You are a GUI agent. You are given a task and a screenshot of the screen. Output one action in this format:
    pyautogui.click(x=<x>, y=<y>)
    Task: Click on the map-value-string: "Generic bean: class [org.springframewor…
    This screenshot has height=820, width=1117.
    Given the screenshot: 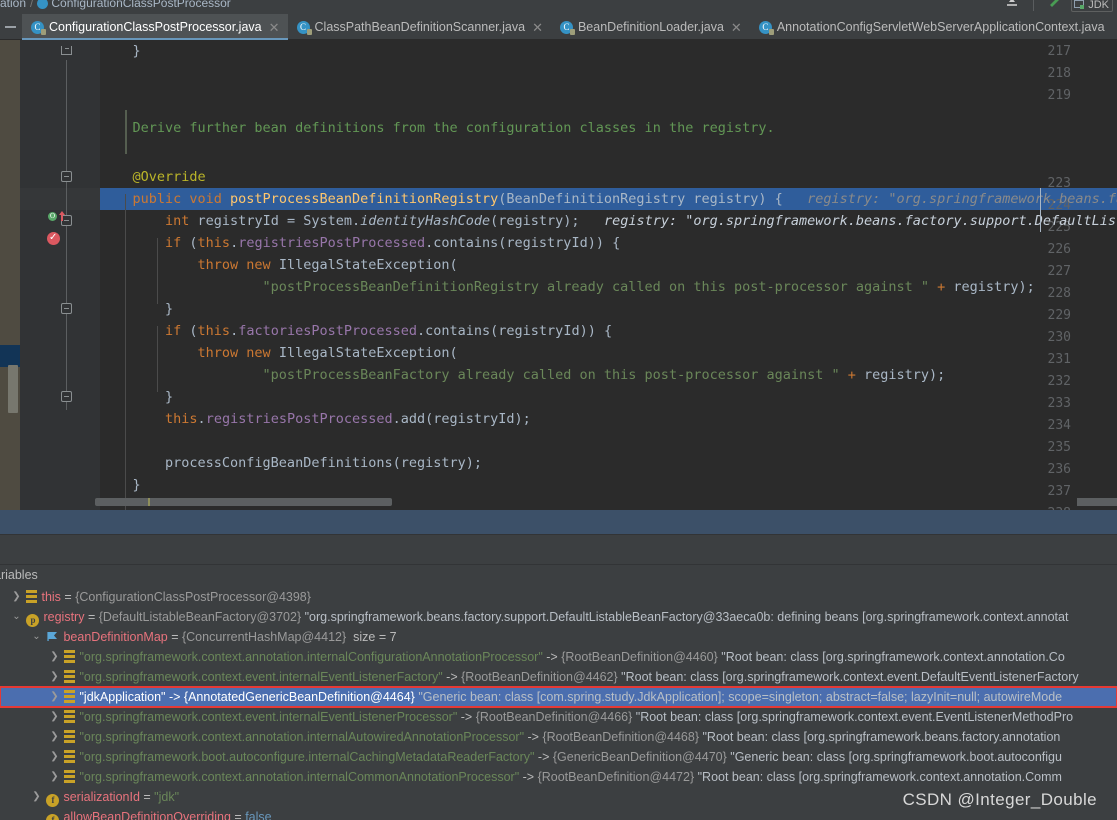 What is the action you would take?
    pyautogui.click(x=896, y=757)
    